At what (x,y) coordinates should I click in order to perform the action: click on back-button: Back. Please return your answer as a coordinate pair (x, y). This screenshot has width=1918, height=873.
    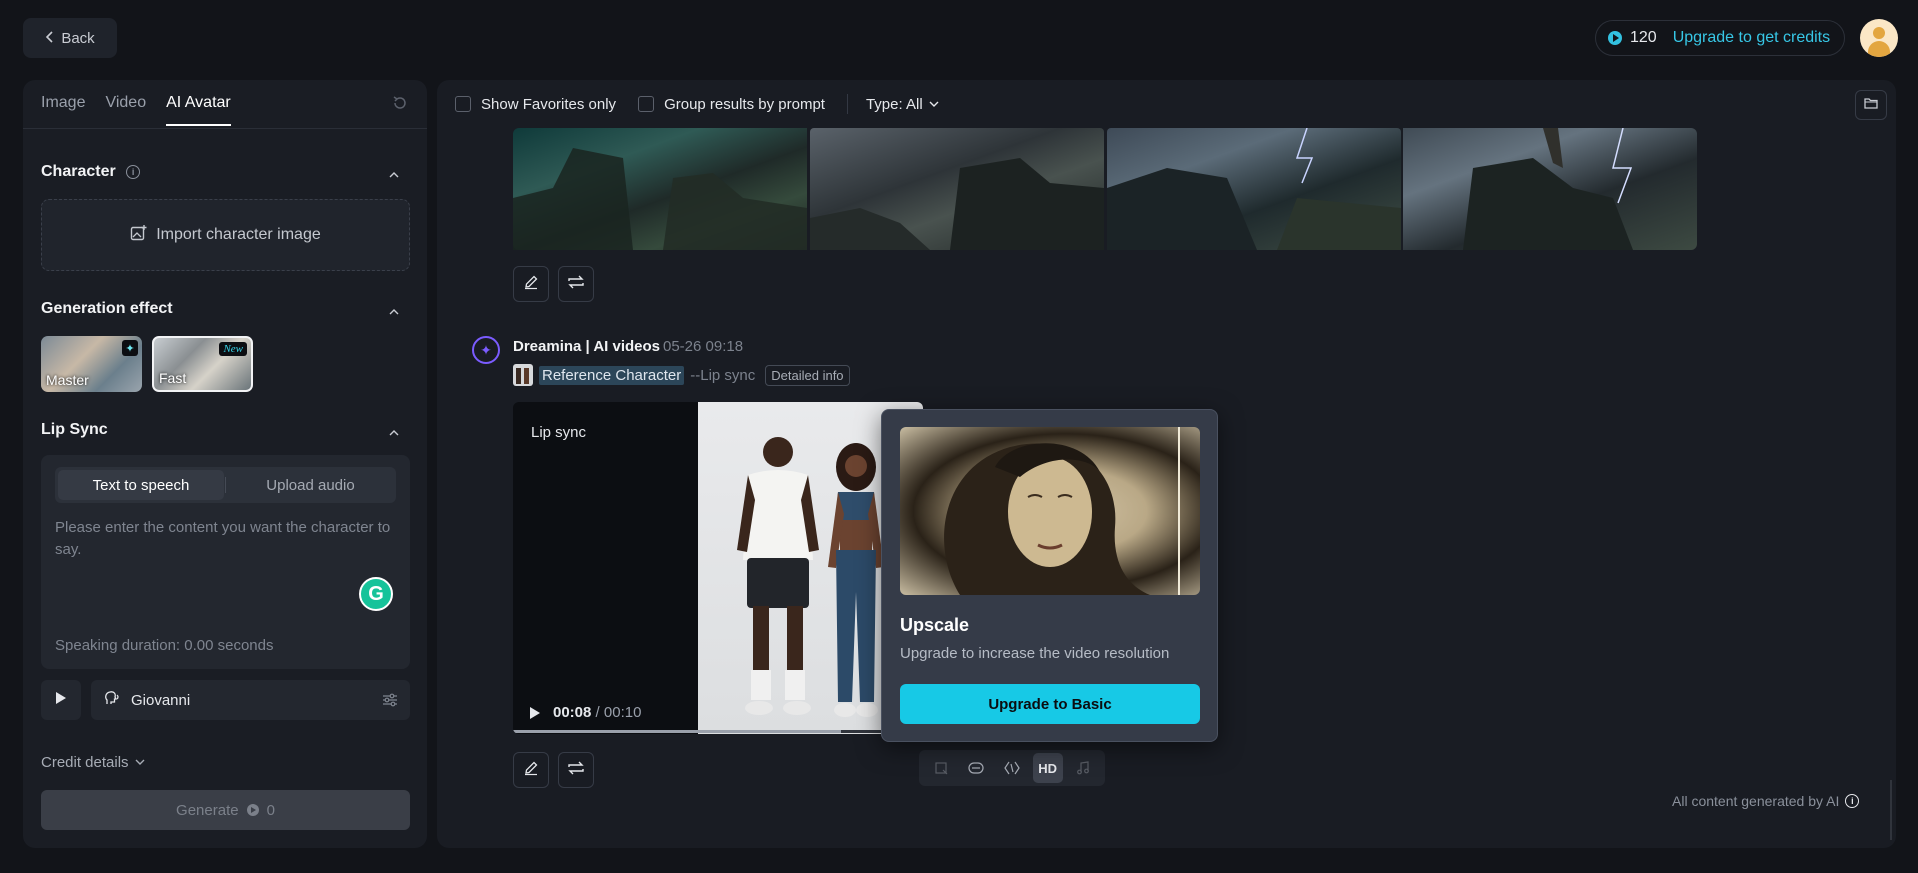
    Looking at the image, I should click on (70, 38).